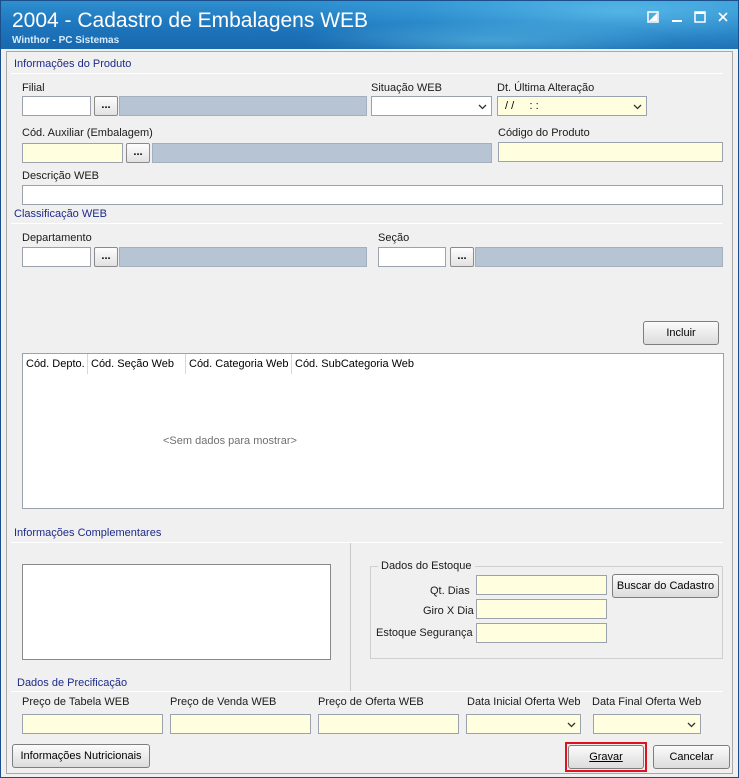 The width and height of the screenshot is (739, 778). I want to click on cancelar-button: Cancelar, so click(691, 757).